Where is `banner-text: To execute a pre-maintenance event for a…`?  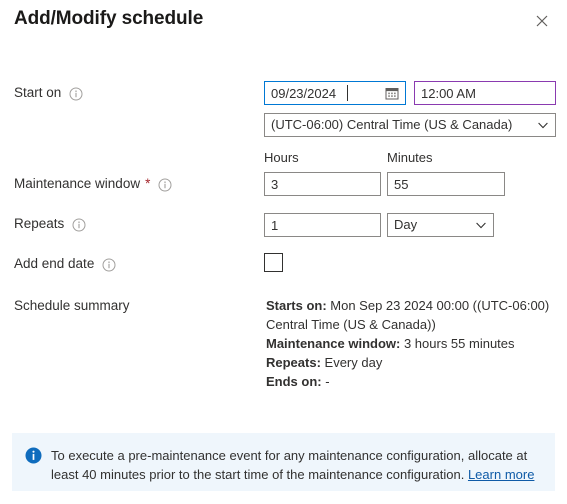
banner-text: To execute a pre-maintenance event for a… is located at coordinates (296, 465).